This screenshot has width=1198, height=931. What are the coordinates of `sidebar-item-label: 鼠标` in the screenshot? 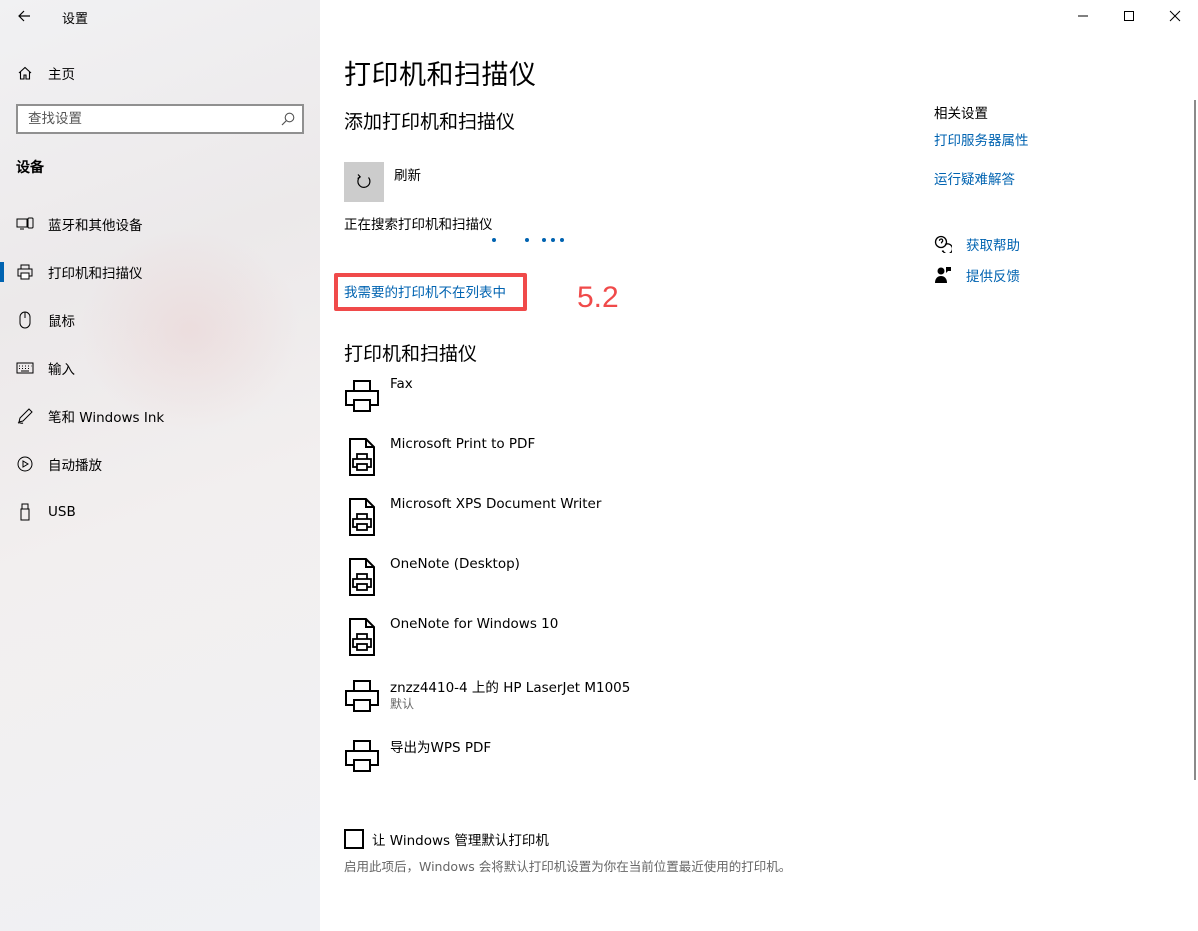 It's located at (61, 322).